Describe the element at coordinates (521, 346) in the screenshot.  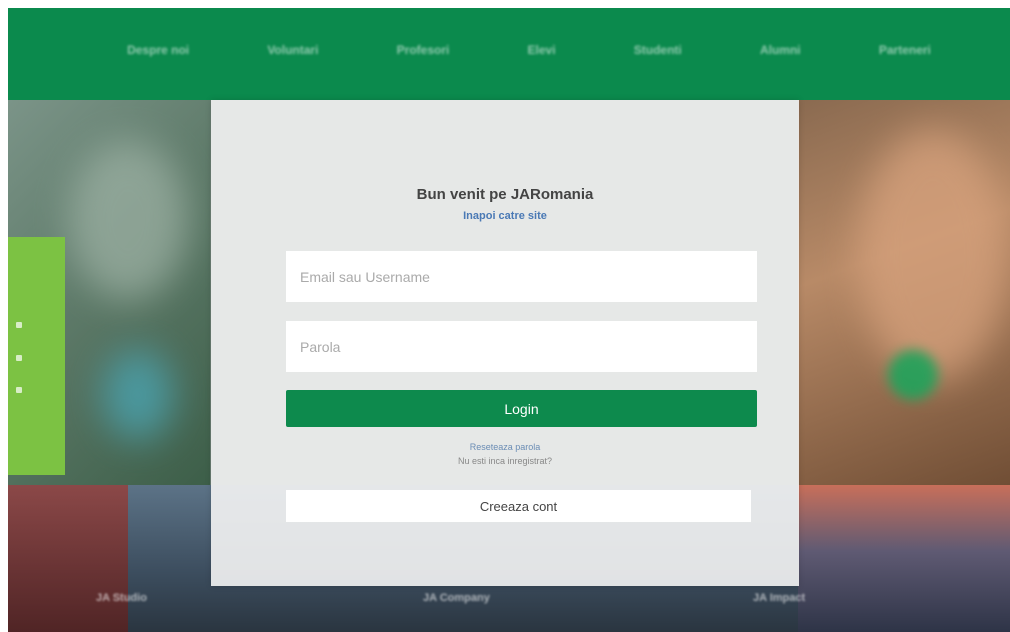
I see `password-field` at that location.